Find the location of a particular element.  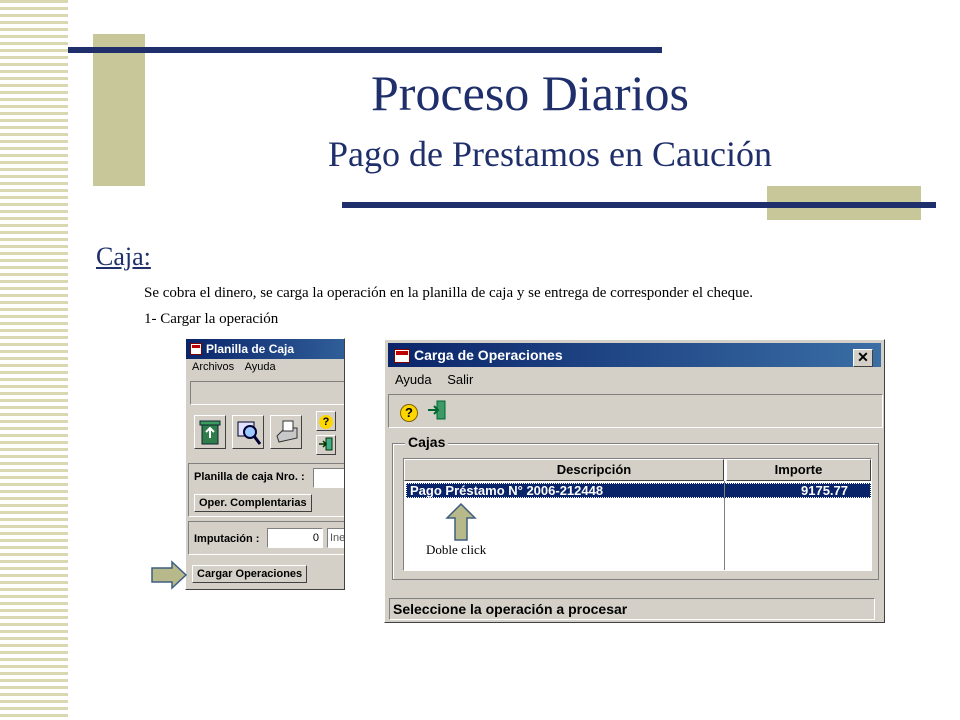

planilla-number-label: Planilla de caja Nro. : is located at coordinates (249, 477).